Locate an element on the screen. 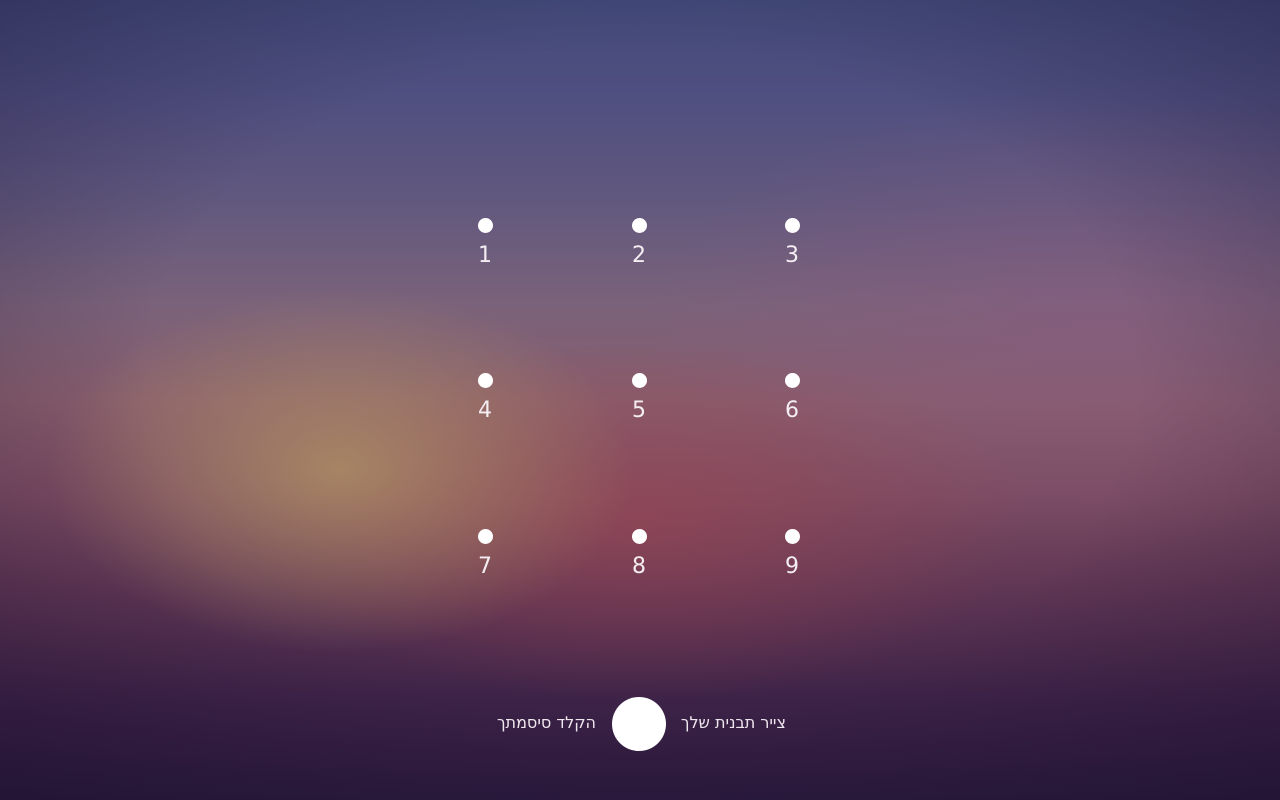 Image resolution: width=1280 pixels, height=800 pixels. draw-pattern-option: צייר תבנית שלך is located at coordinates (733, 723).